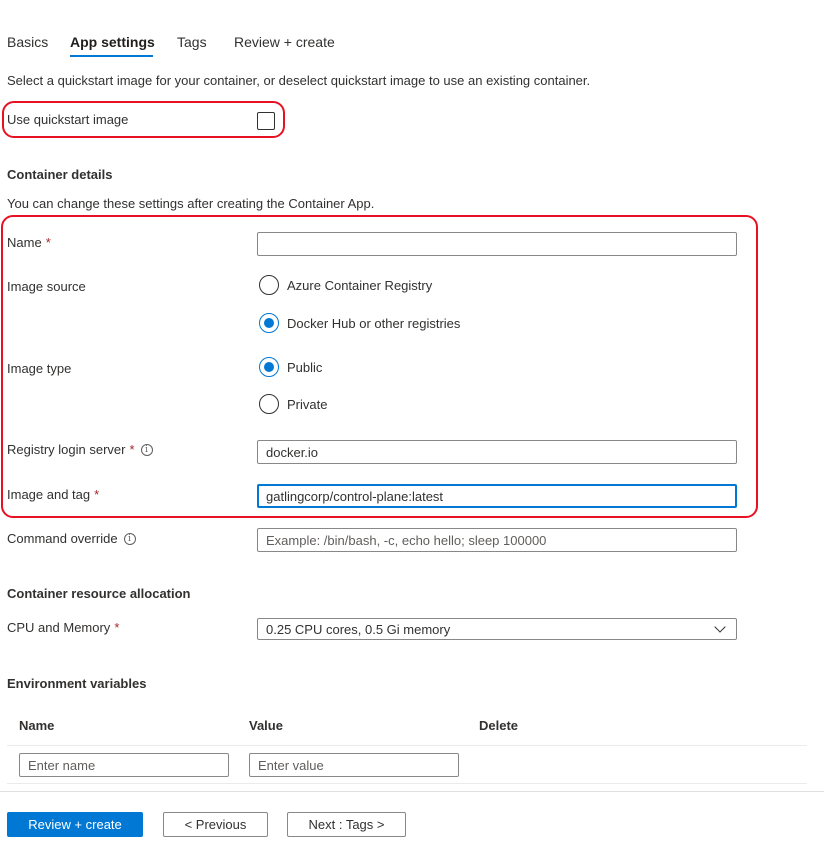 The image size is (824, 844). I want to click on review-create-button: Review + create, so click(75, 824).